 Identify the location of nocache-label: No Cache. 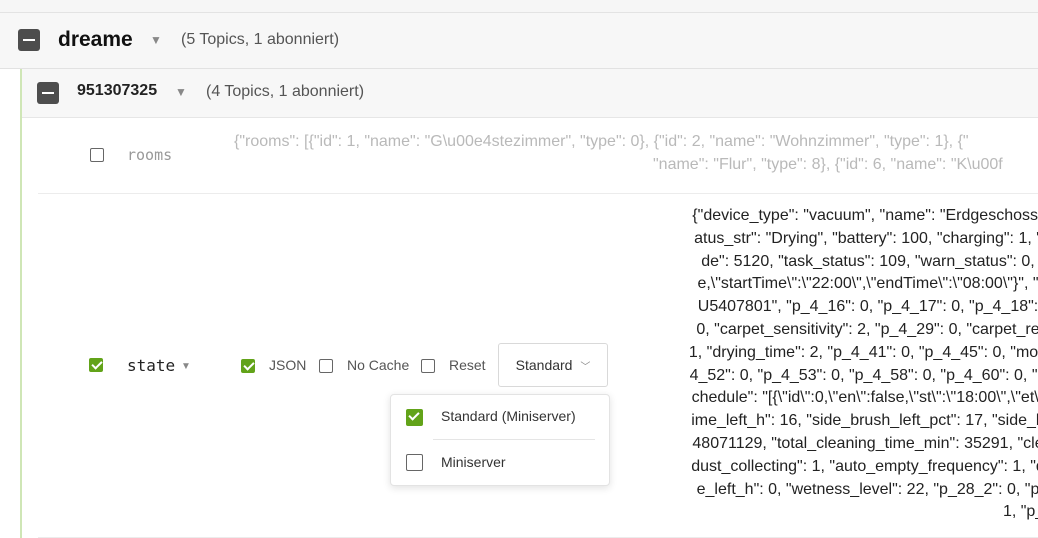
(378, 365).